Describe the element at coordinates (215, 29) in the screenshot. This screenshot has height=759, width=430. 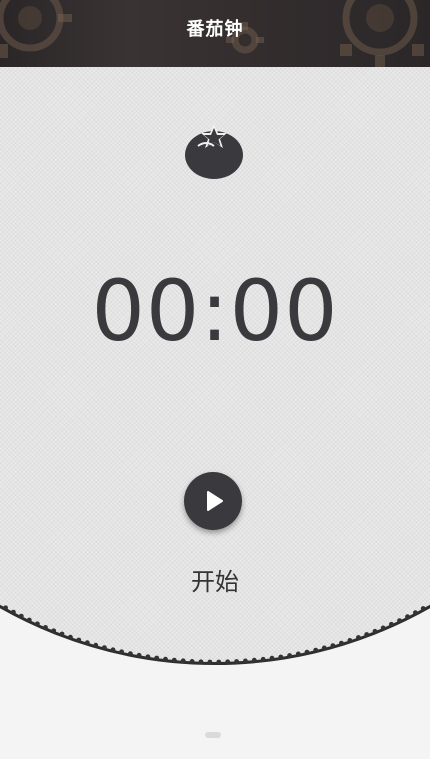
I see `page-title: 番茄钟` at that location.